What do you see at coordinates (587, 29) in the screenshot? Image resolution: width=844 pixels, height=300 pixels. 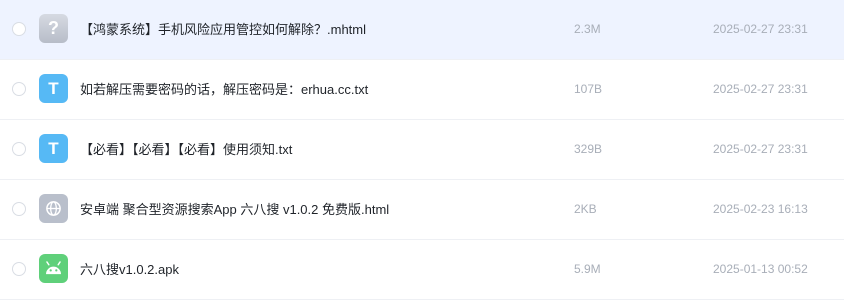 I see `file-size: 2.3M` at bounding box center [587, 29].